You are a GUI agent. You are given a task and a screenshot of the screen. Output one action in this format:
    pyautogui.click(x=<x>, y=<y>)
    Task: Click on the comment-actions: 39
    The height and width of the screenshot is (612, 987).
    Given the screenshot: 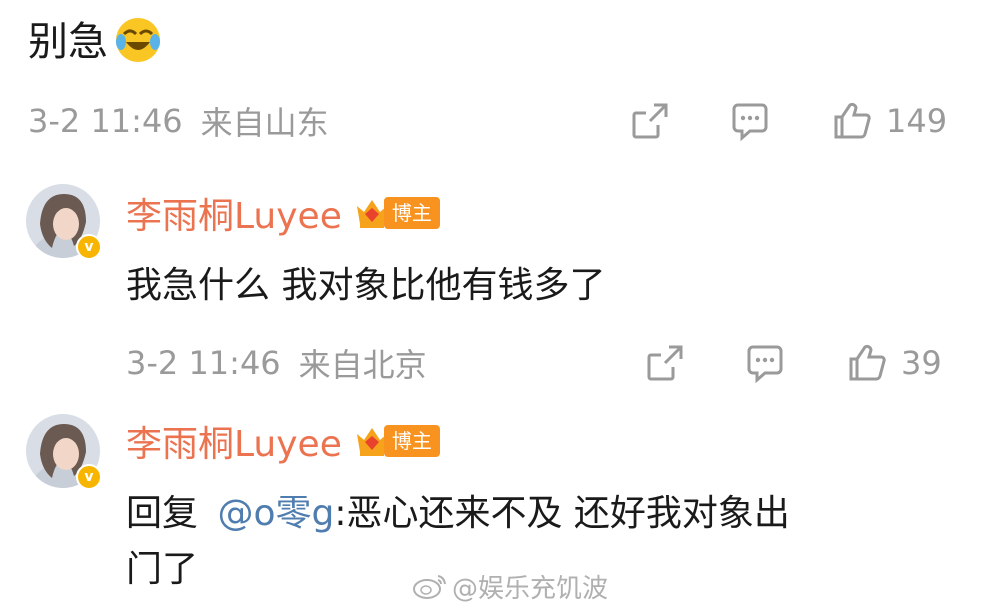 What is the action you would take?
    pyautogui.click(x=792, y=363)
    